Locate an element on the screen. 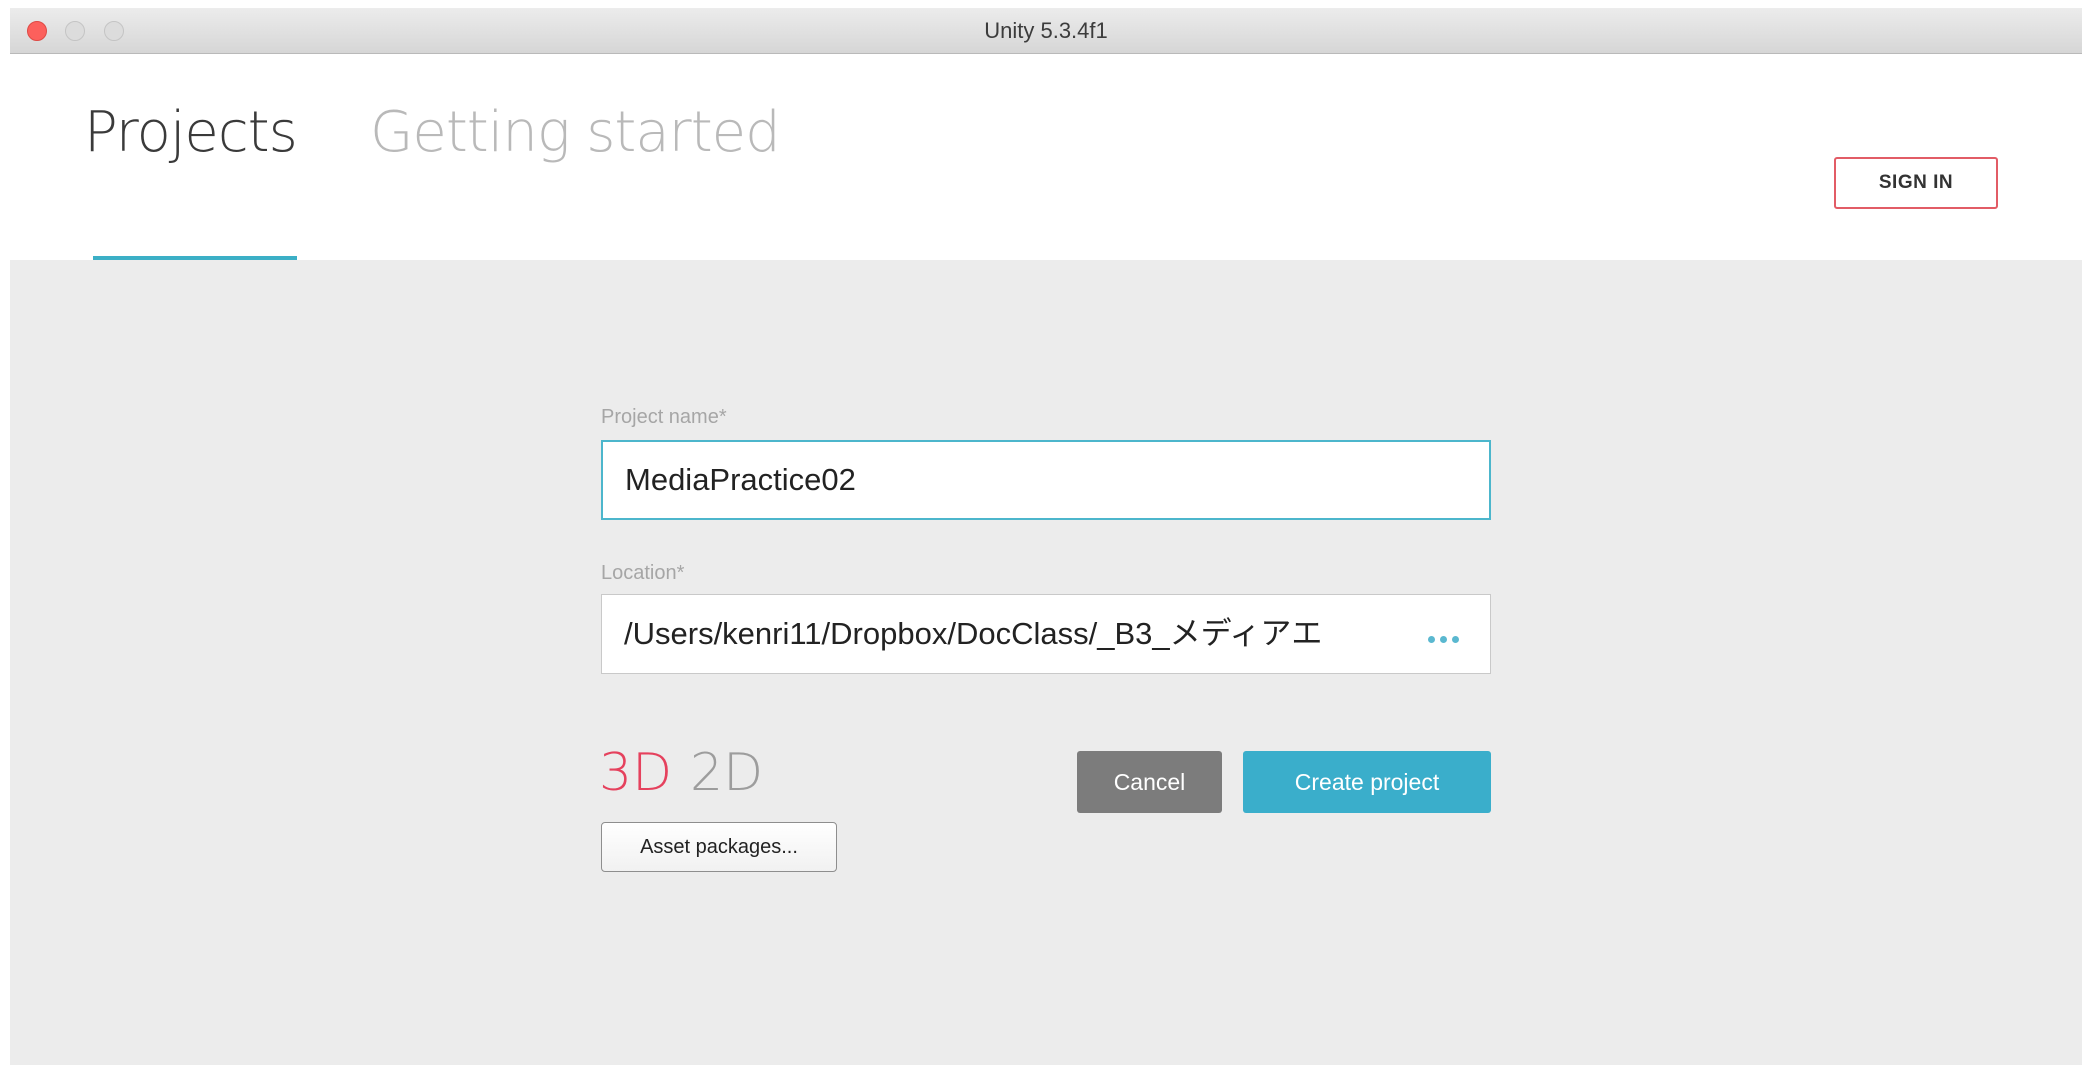 The width and height of the screenshot is (2082, 1065). tab-getting-started: Getting started is located at coordinates (575, 133).